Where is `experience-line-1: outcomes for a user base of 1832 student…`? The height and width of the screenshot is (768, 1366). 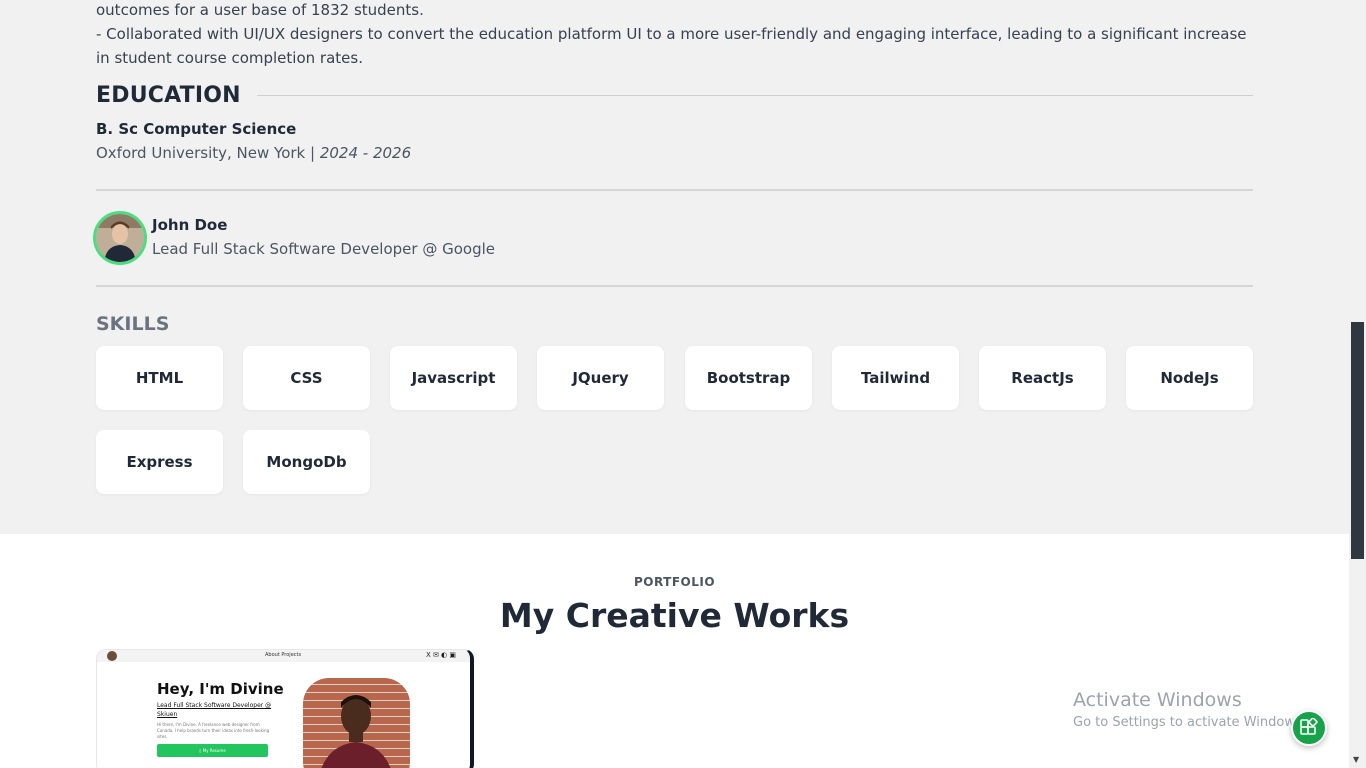
experience-line-1: outcomes for a user base of 1832 student… is located at coordinates (260, 10).